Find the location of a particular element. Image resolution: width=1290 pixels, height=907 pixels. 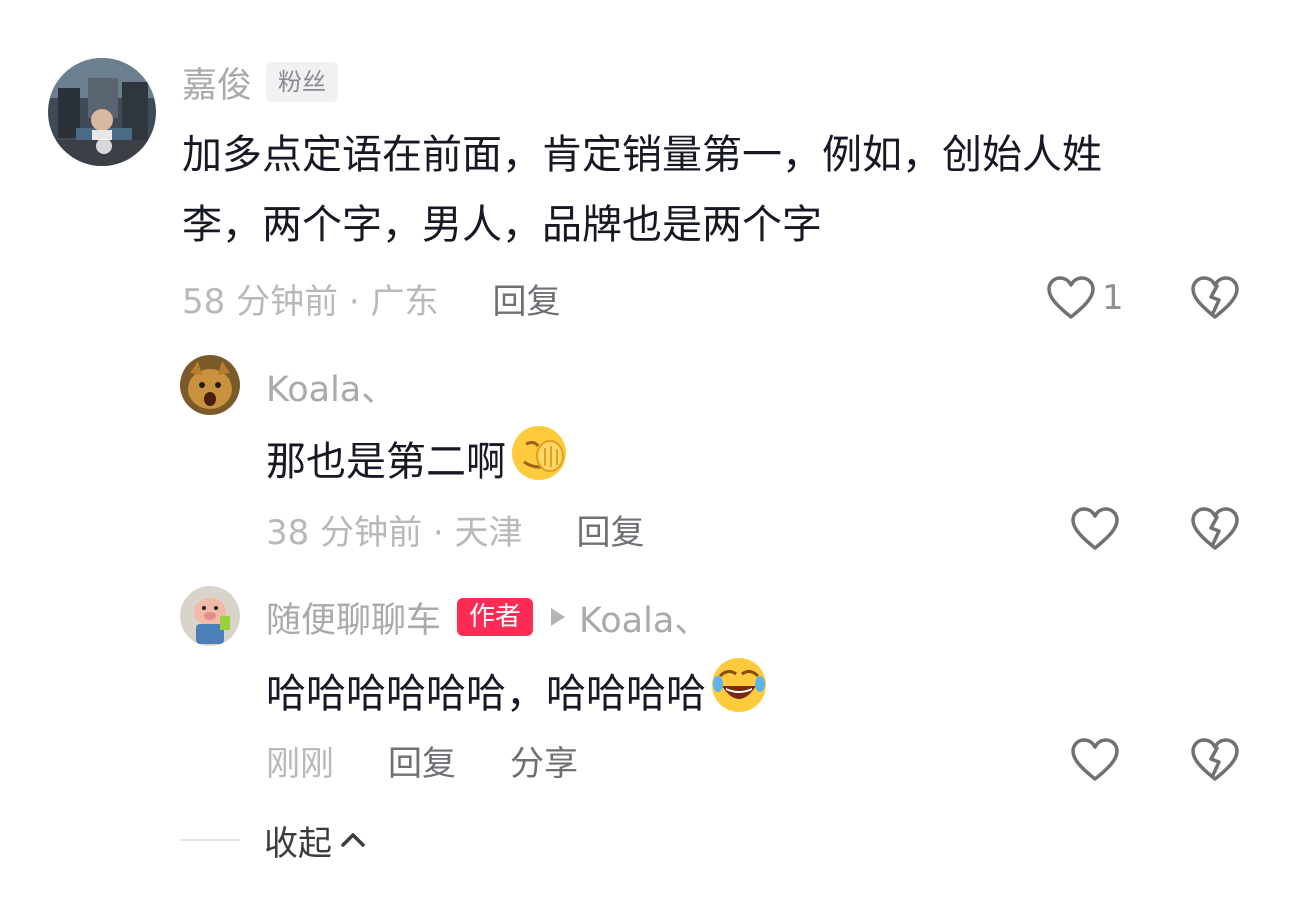

comment-author: 随便聊聊车 is located at coordinates (353, 617).